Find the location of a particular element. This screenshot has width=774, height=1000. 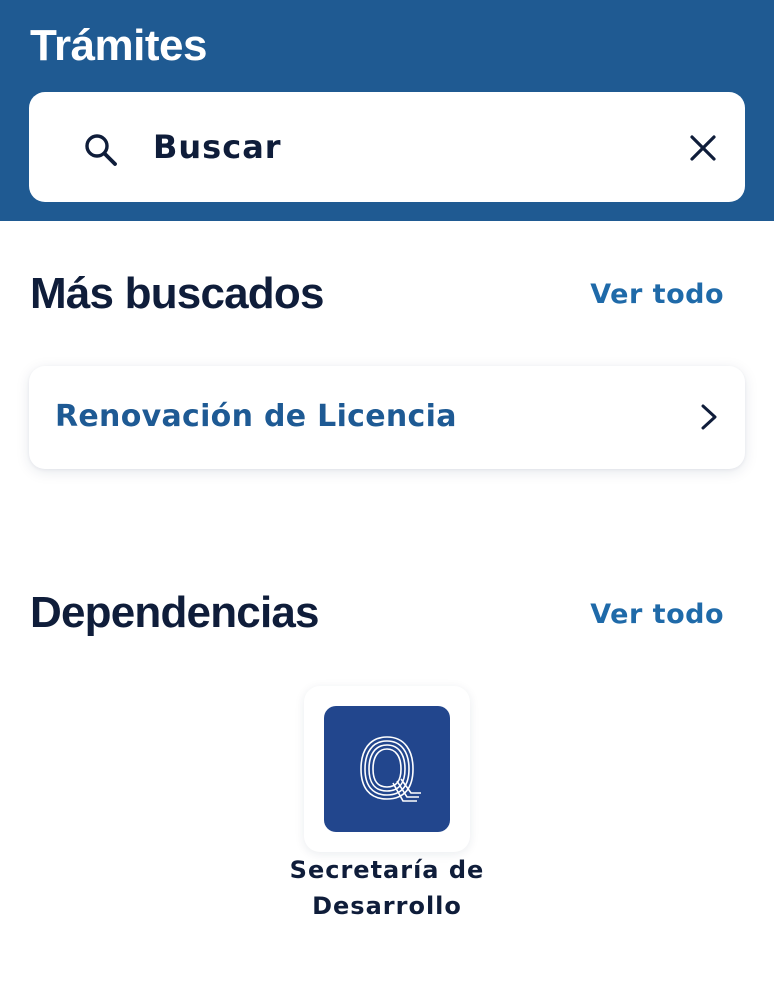

search-box is located at coordinates (387, 147).